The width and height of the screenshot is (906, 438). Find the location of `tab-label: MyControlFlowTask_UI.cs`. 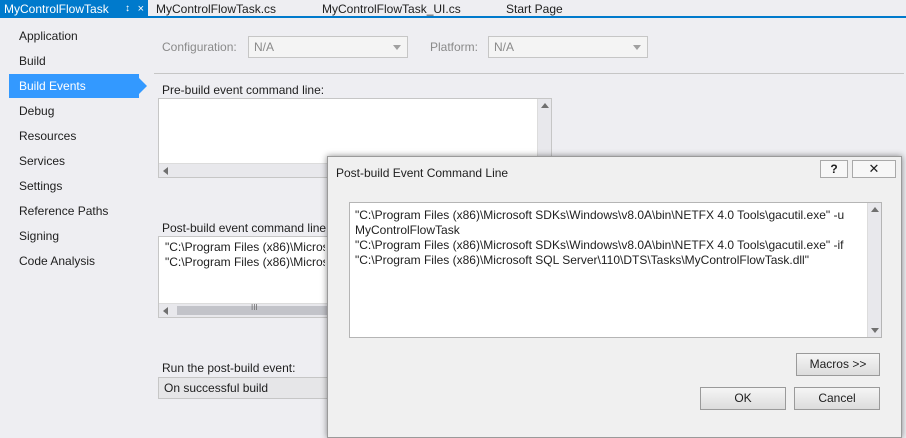

tab-label: MyControlFlowTask_UI.cs is located at coordinates (391, 9).